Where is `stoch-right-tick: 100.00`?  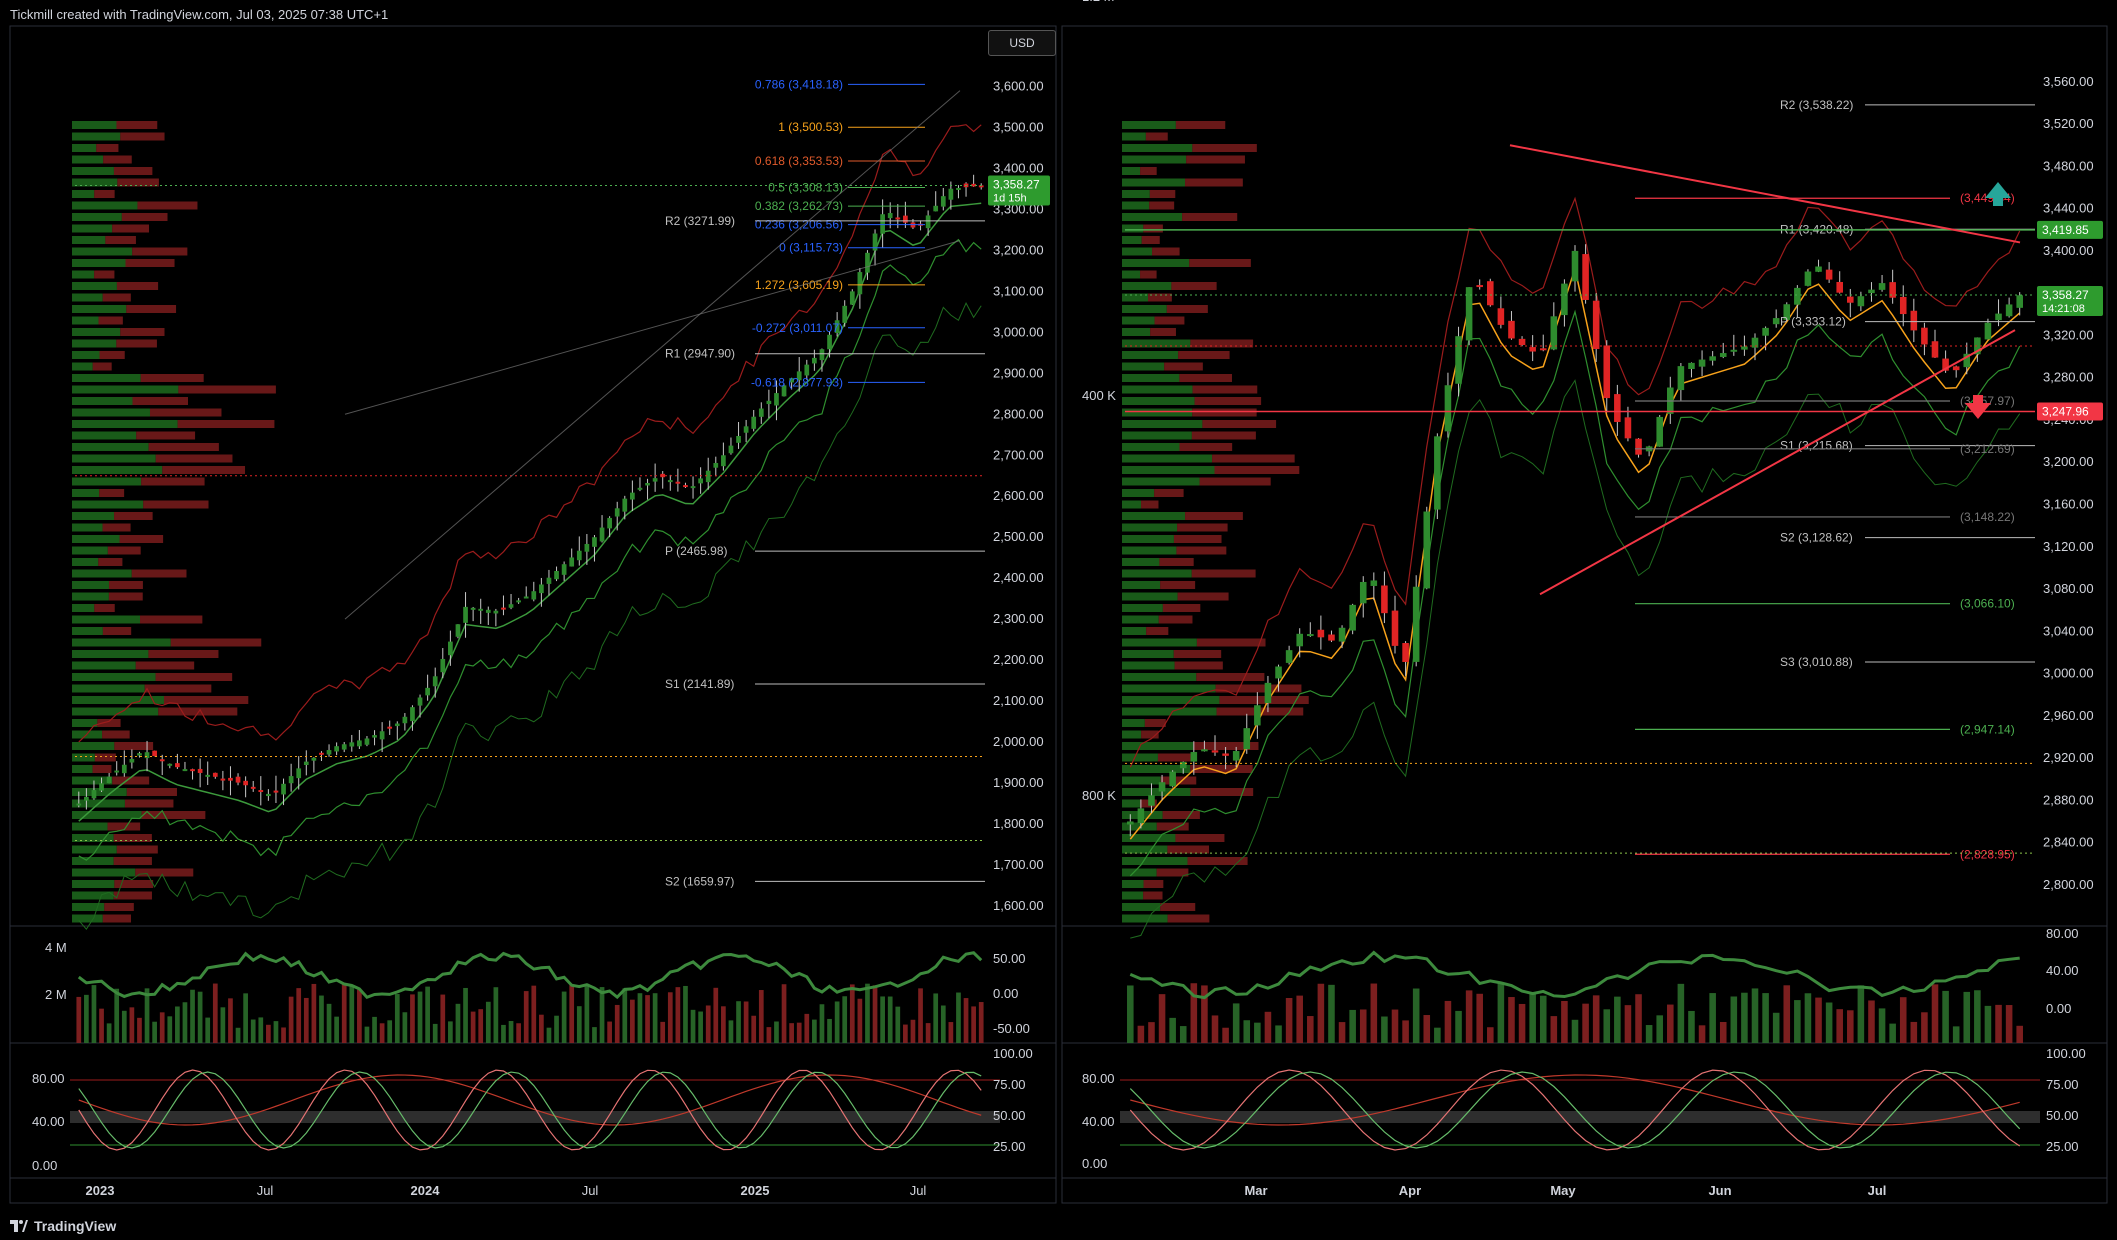 stoch-right-tick: 100.00 is located at coordinates (2066, 1053).